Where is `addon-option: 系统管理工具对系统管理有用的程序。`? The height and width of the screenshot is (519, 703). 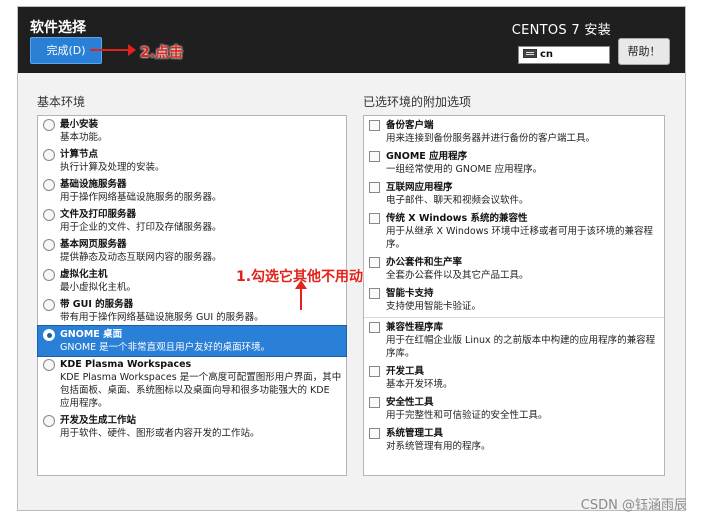 addon-option: 系统管理工具对系统管理有用的程序。 is located at coordinates (514, 439).